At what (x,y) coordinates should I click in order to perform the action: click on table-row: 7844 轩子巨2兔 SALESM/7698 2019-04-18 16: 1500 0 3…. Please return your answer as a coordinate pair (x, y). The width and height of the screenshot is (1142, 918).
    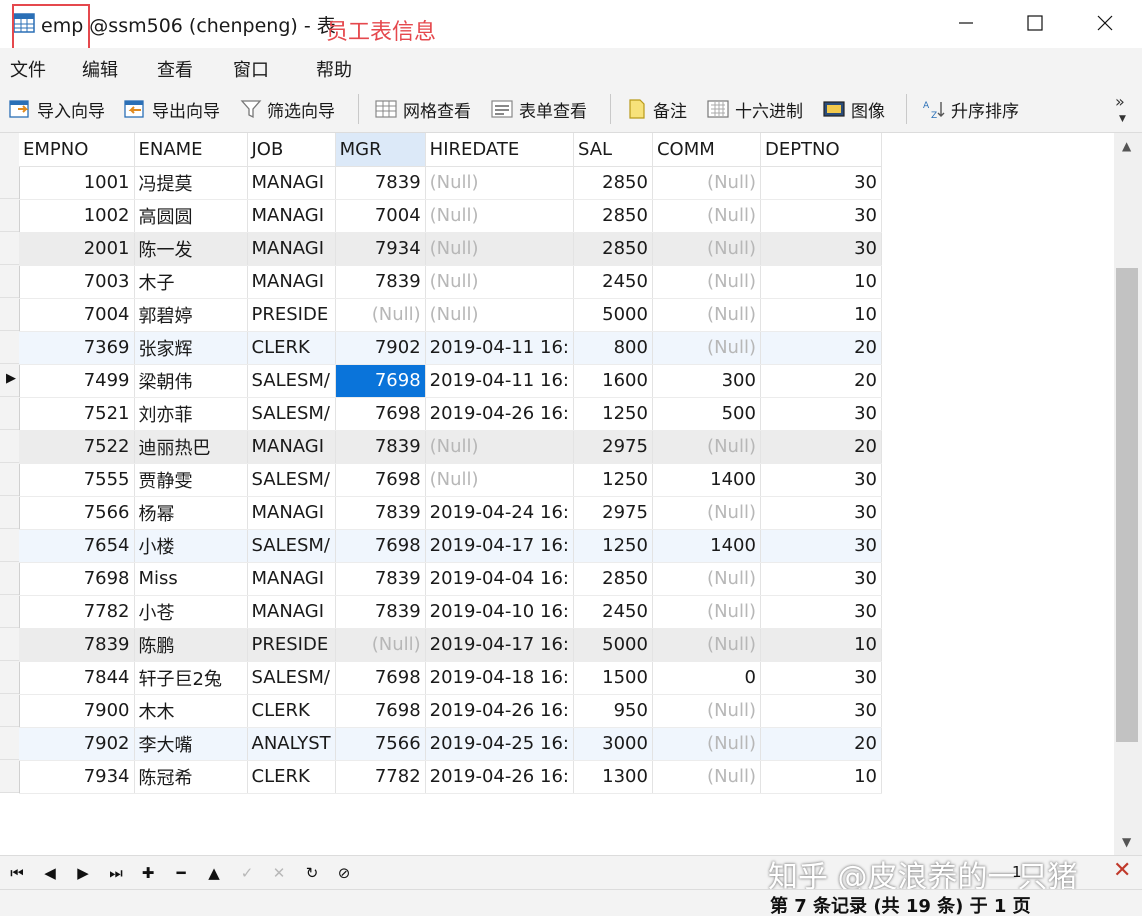
    Looking at the image, I should click on (450, 678).